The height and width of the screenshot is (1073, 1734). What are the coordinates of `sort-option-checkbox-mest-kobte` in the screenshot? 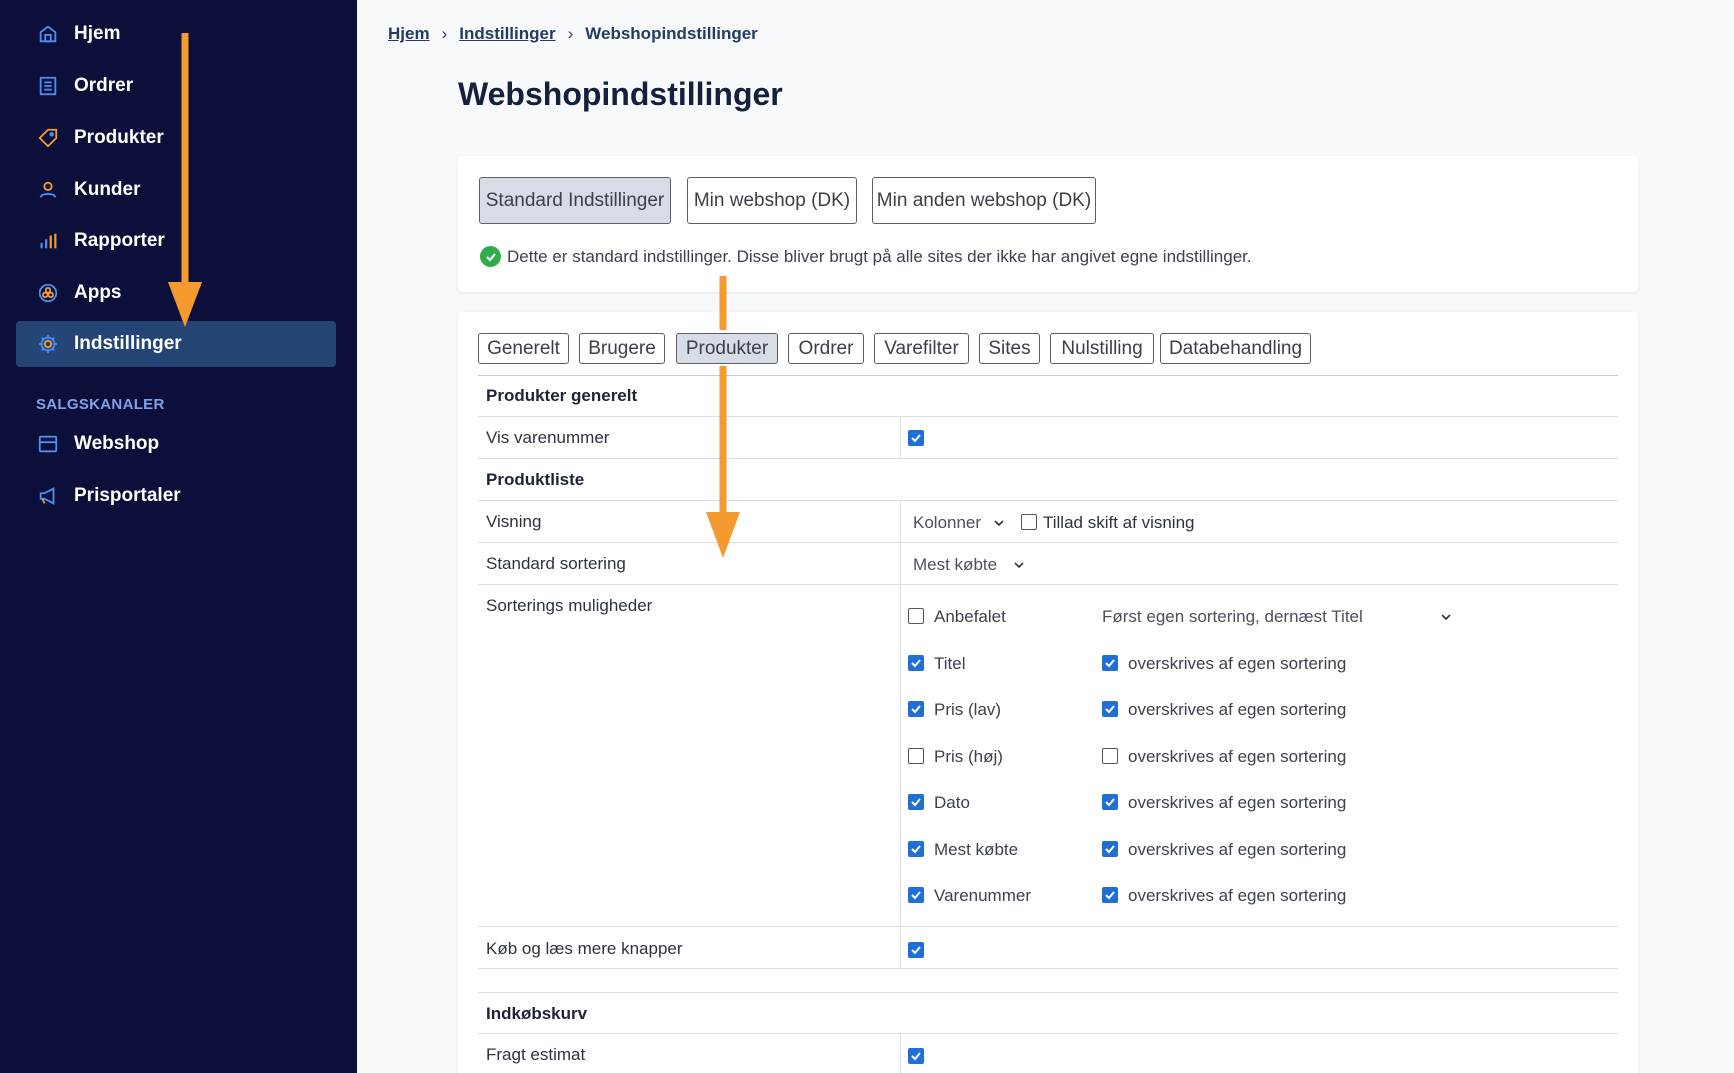 It's located at (916, 849).